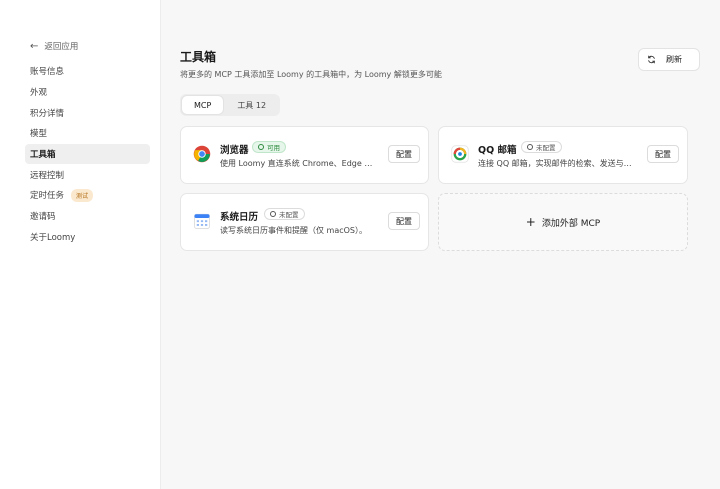  I want to click on chrome-icon, so click(202, 154).